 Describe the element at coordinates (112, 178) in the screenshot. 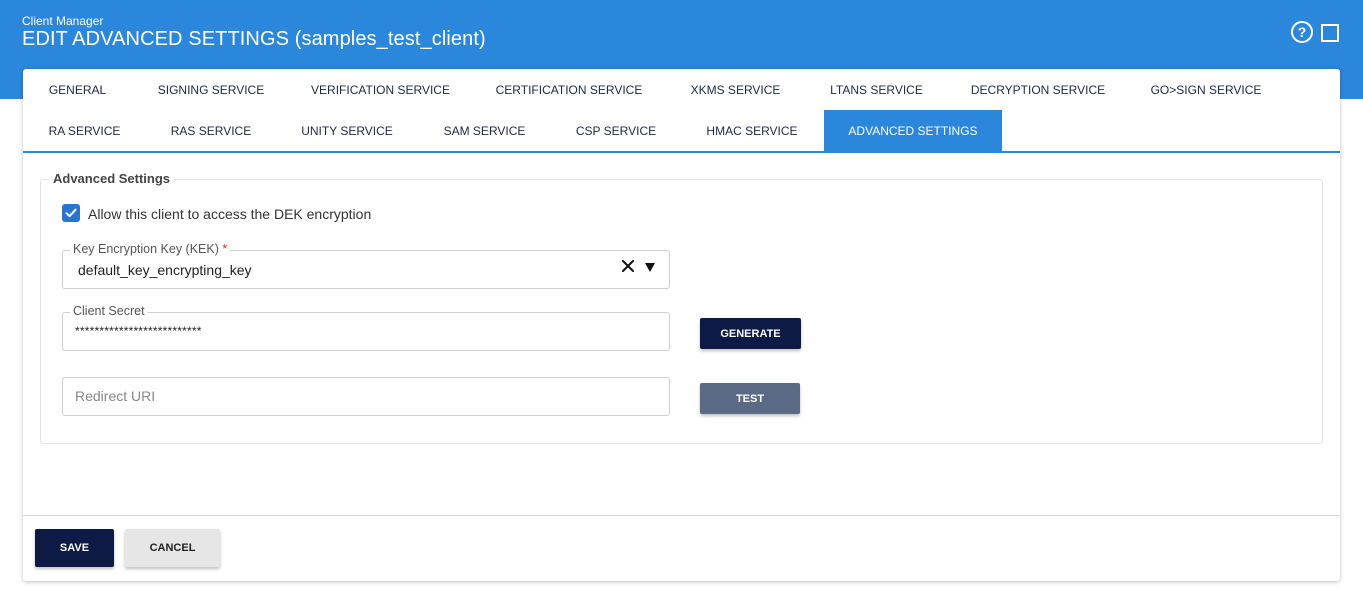

I see `advanced-settings-legend: Advanced Settings` at that location.